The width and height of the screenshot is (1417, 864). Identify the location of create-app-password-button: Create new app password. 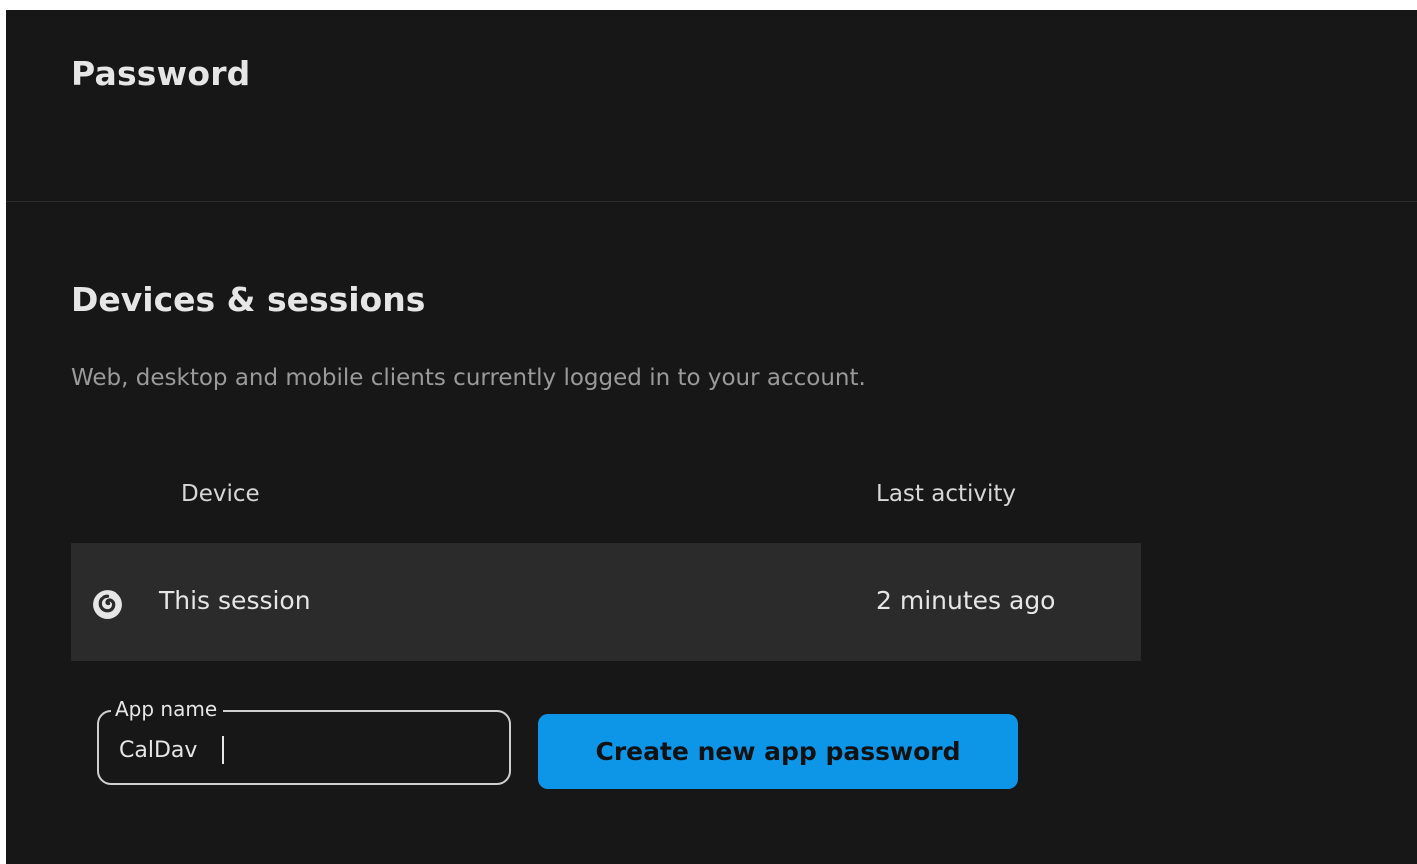
(778, 751).